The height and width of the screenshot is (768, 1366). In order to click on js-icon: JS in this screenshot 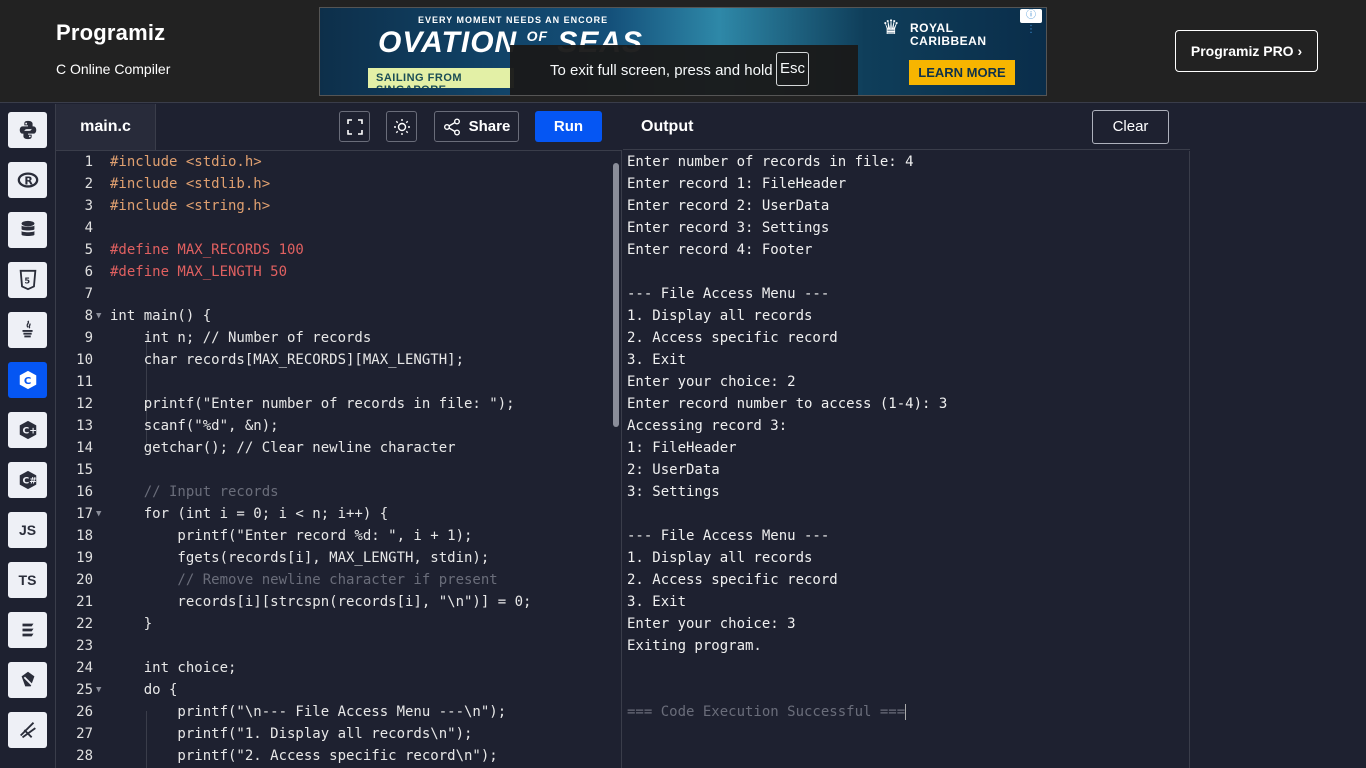, I will do `click(27, 530)`.